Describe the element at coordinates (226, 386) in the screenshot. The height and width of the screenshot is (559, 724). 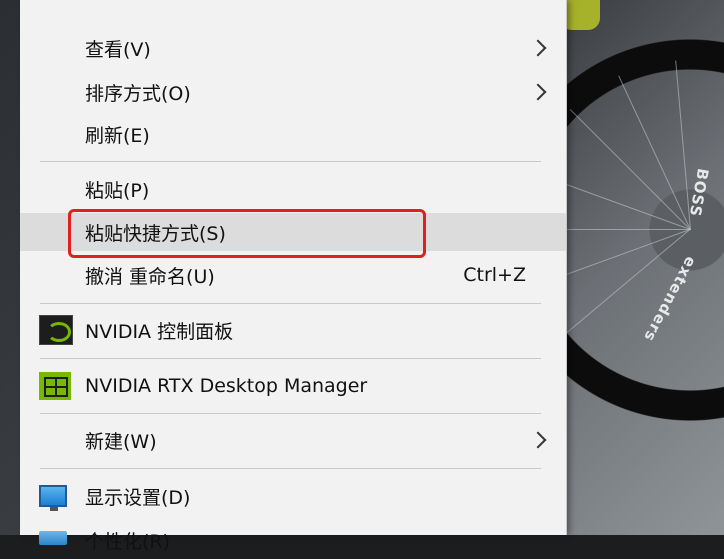
I see `menu-item-label: NVIDIA RTX Desktop Manager` at that location.